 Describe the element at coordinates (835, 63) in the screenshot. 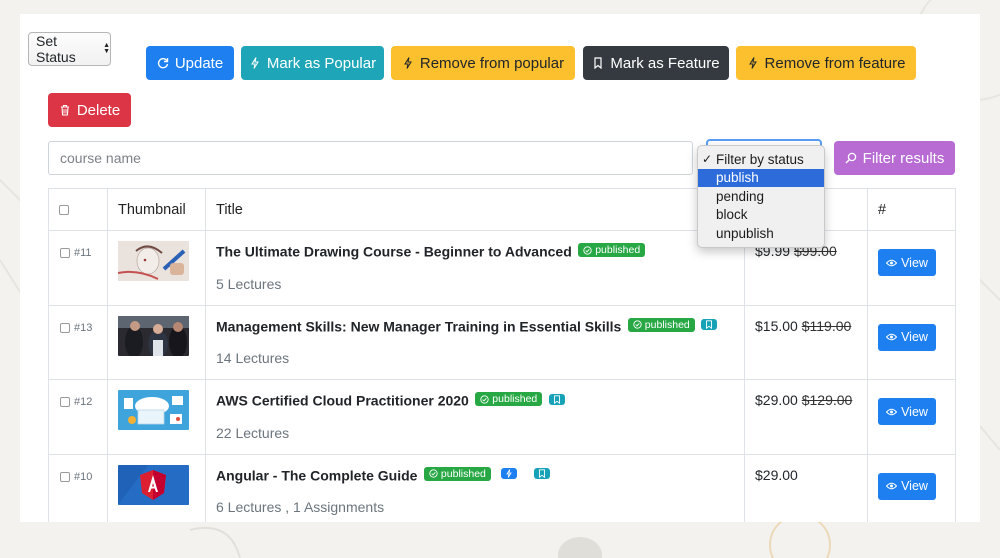

I see `remove-feature-label: Remove from feature` at that location.